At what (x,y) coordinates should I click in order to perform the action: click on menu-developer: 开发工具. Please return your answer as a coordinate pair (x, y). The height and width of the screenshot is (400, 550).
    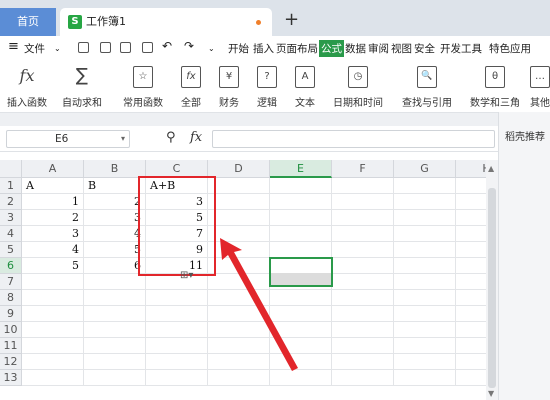
    Looking at the image, I should click on (461, 48).